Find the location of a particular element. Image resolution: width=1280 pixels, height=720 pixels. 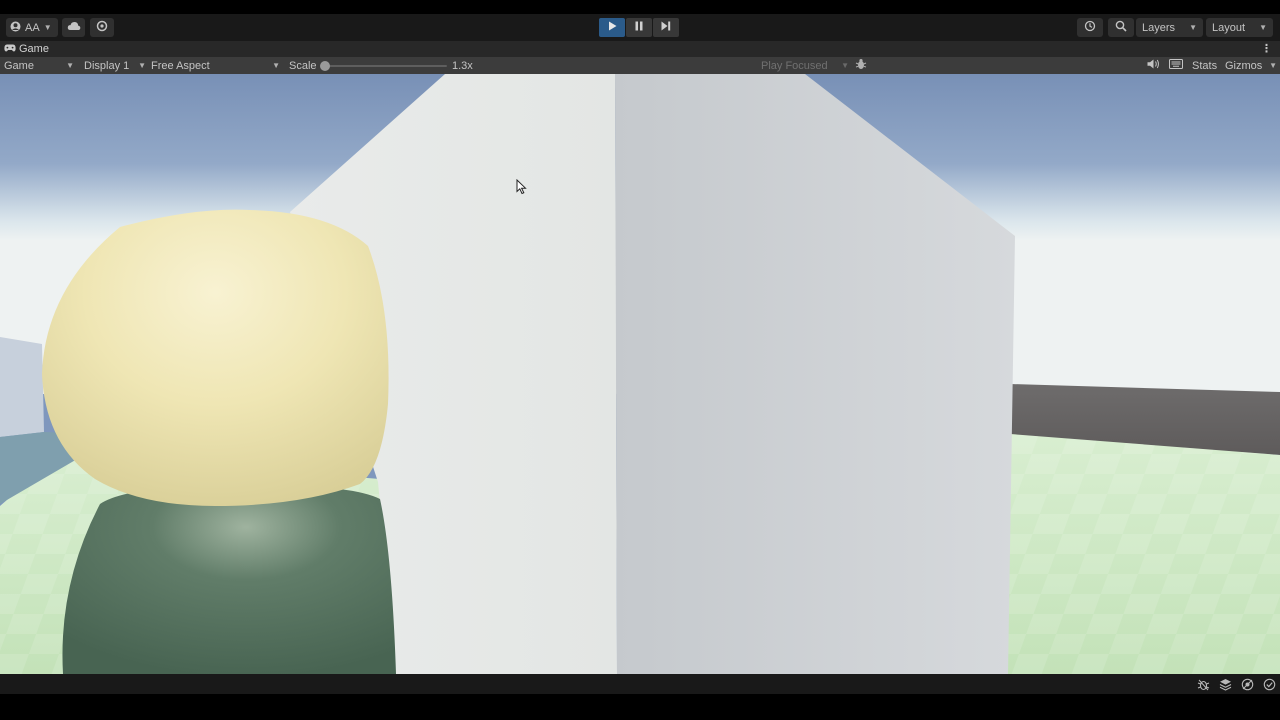

step-icon is located at coordinates (666, 27).